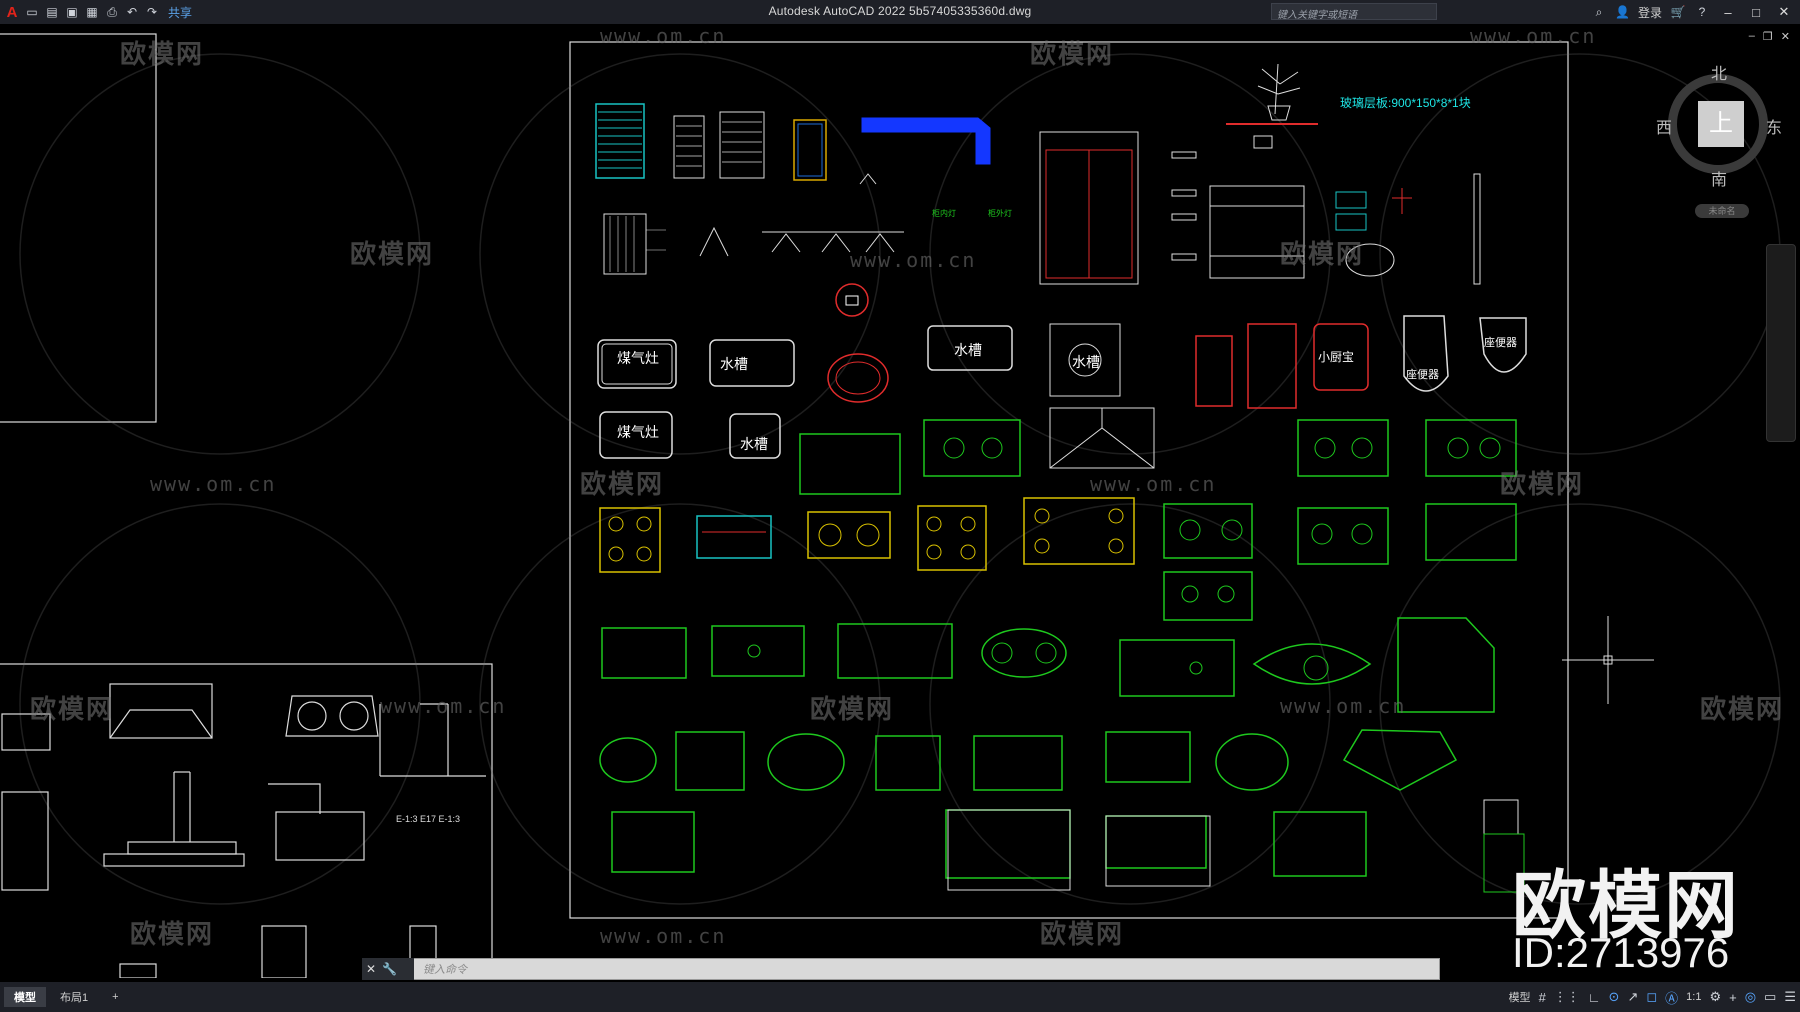 This screenshot has width=1800, height=1012. What do you see at coordinates (32, 12) in the screenshot?
I see `new-icon: ▭` at bounding box center [32, 12].